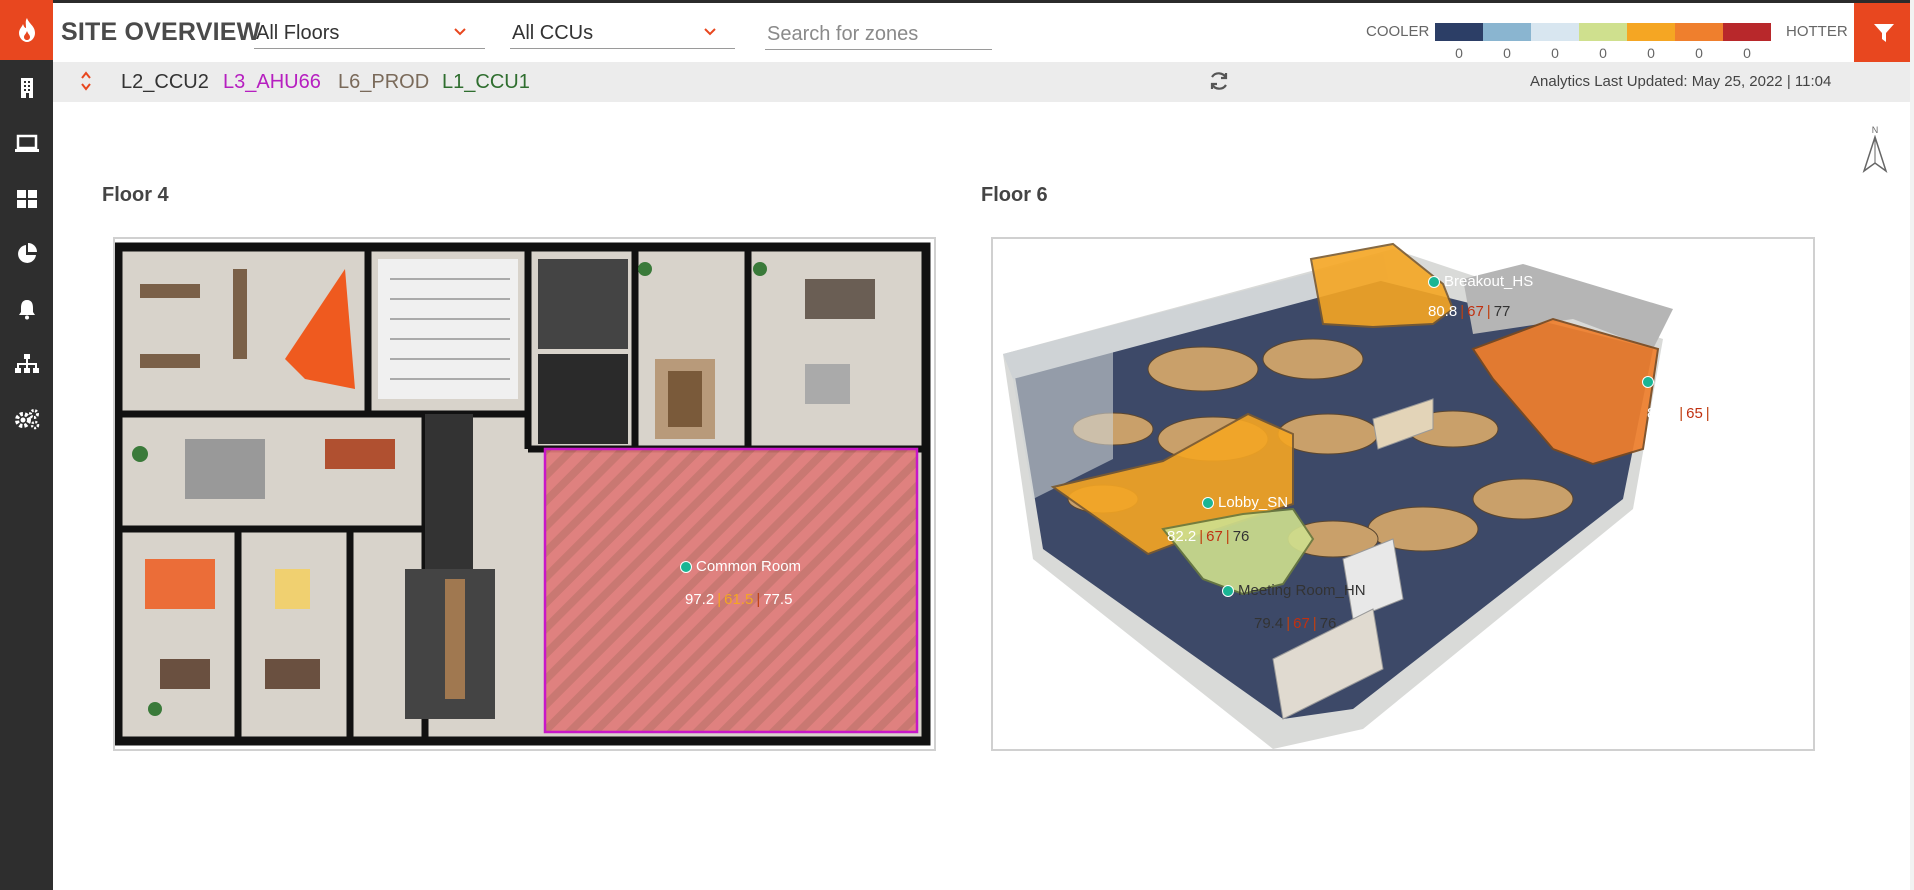 The height and width of the screenshot is (890, 1914). I want to click on filter-icon, so click(1884, 33).